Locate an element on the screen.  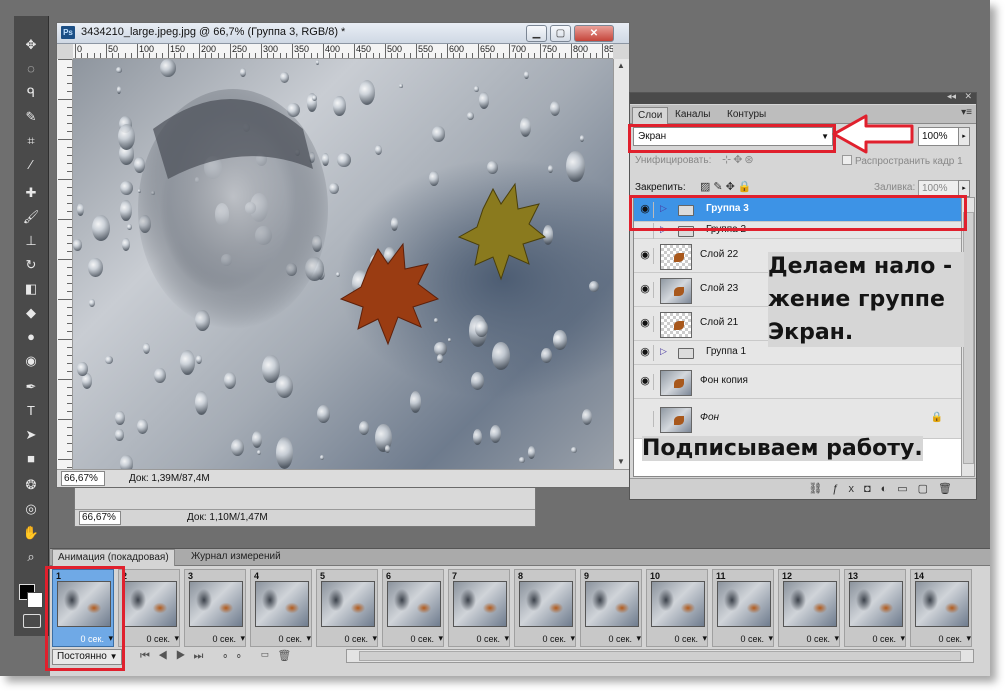
animation-frame: 14 0 сек. ▾ is located at coordinates (941, 608).